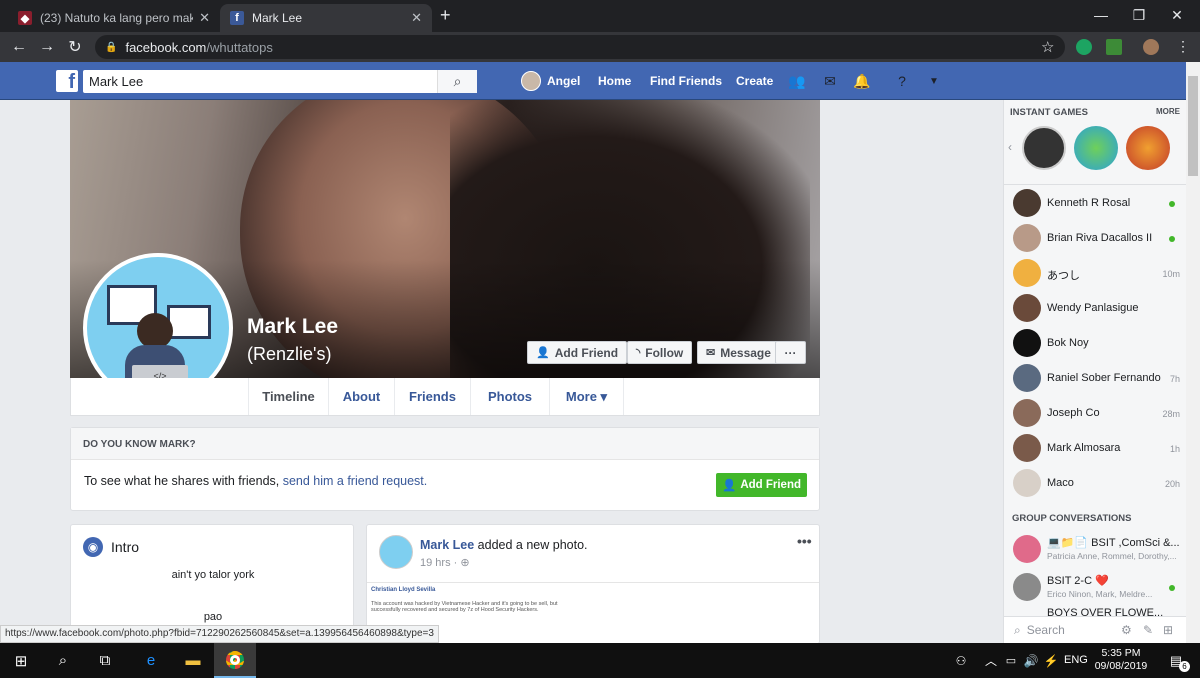 This screenshot has width=1200, height=678. I want to click on add-friend-label: Add Friend, so click(586, 352).